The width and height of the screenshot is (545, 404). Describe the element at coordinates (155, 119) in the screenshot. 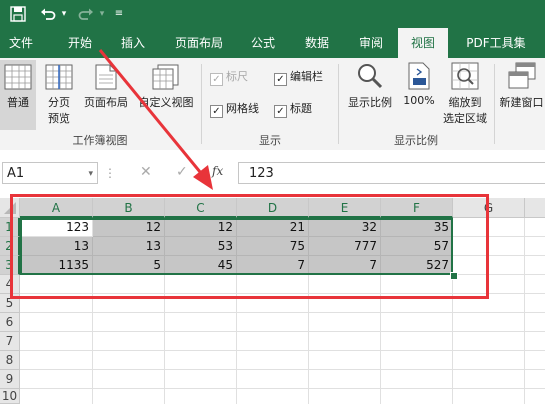

I see `annotation-red-arrow` at that location.